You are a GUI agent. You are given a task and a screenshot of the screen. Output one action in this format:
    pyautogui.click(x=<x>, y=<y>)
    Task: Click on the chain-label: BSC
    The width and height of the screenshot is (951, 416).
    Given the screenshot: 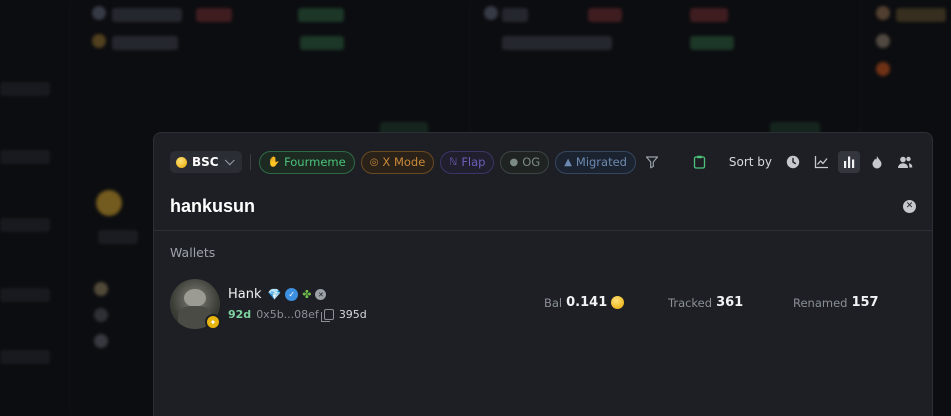 What is the action you would take?
    pyautogui.click(x=205, y=162)
    